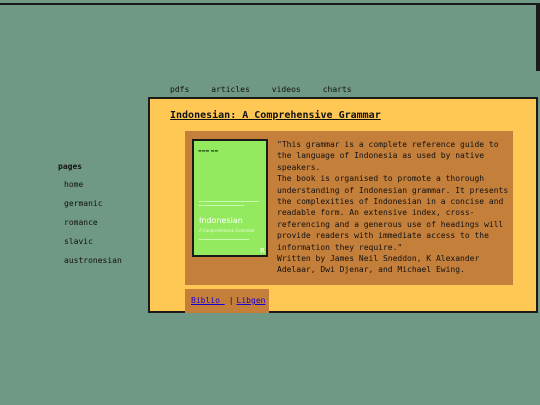  I want to click on tab-videos: videos, so click(286, 89).